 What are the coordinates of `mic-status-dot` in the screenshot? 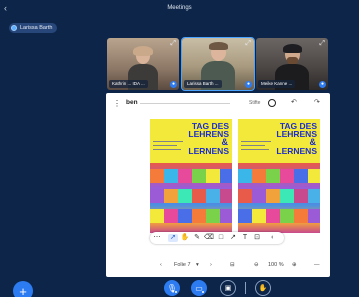 It's located at (176, 292).